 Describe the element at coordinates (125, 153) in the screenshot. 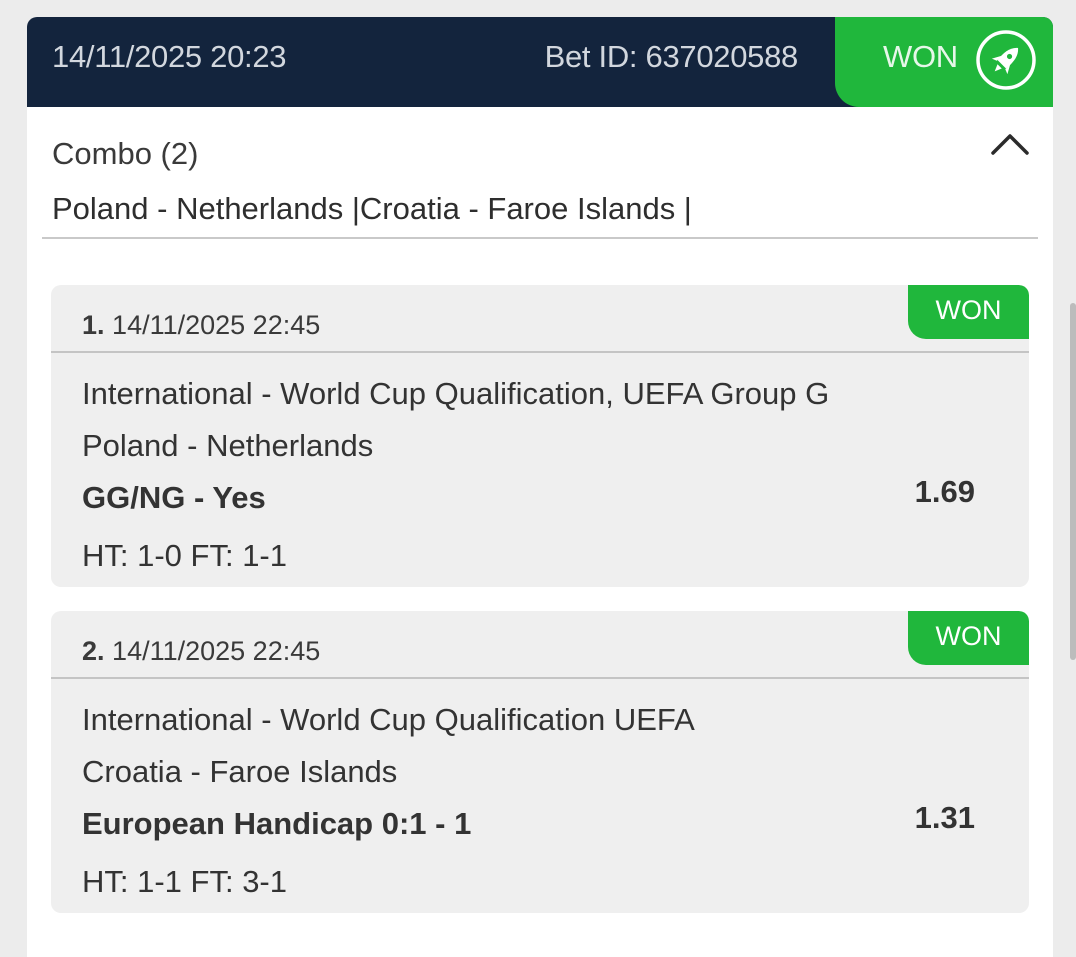

I see `combo-title: Combo (2)` at that location.